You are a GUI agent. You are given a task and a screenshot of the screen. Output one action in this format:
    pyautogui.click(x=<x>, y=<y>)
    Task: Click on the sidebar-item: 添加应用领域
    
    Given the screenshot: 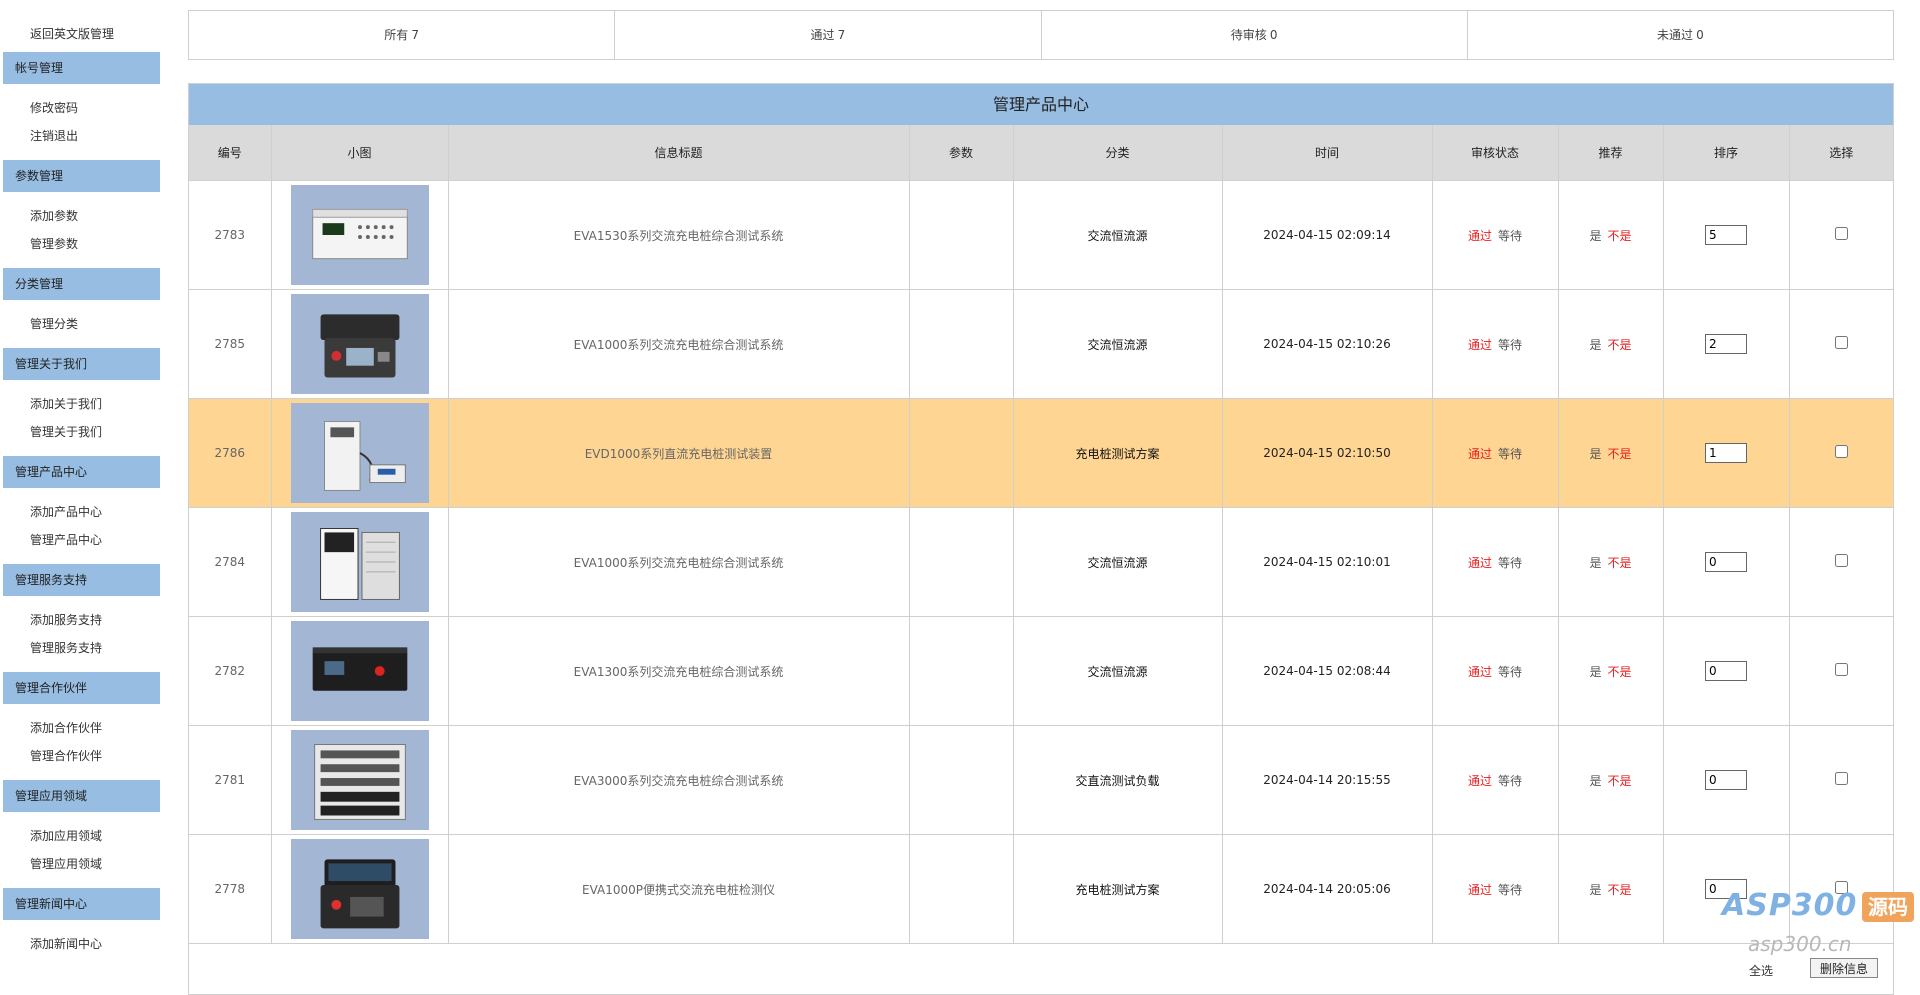 What is the action you would take?
    pyautogui.click(x=81, y=836)
    